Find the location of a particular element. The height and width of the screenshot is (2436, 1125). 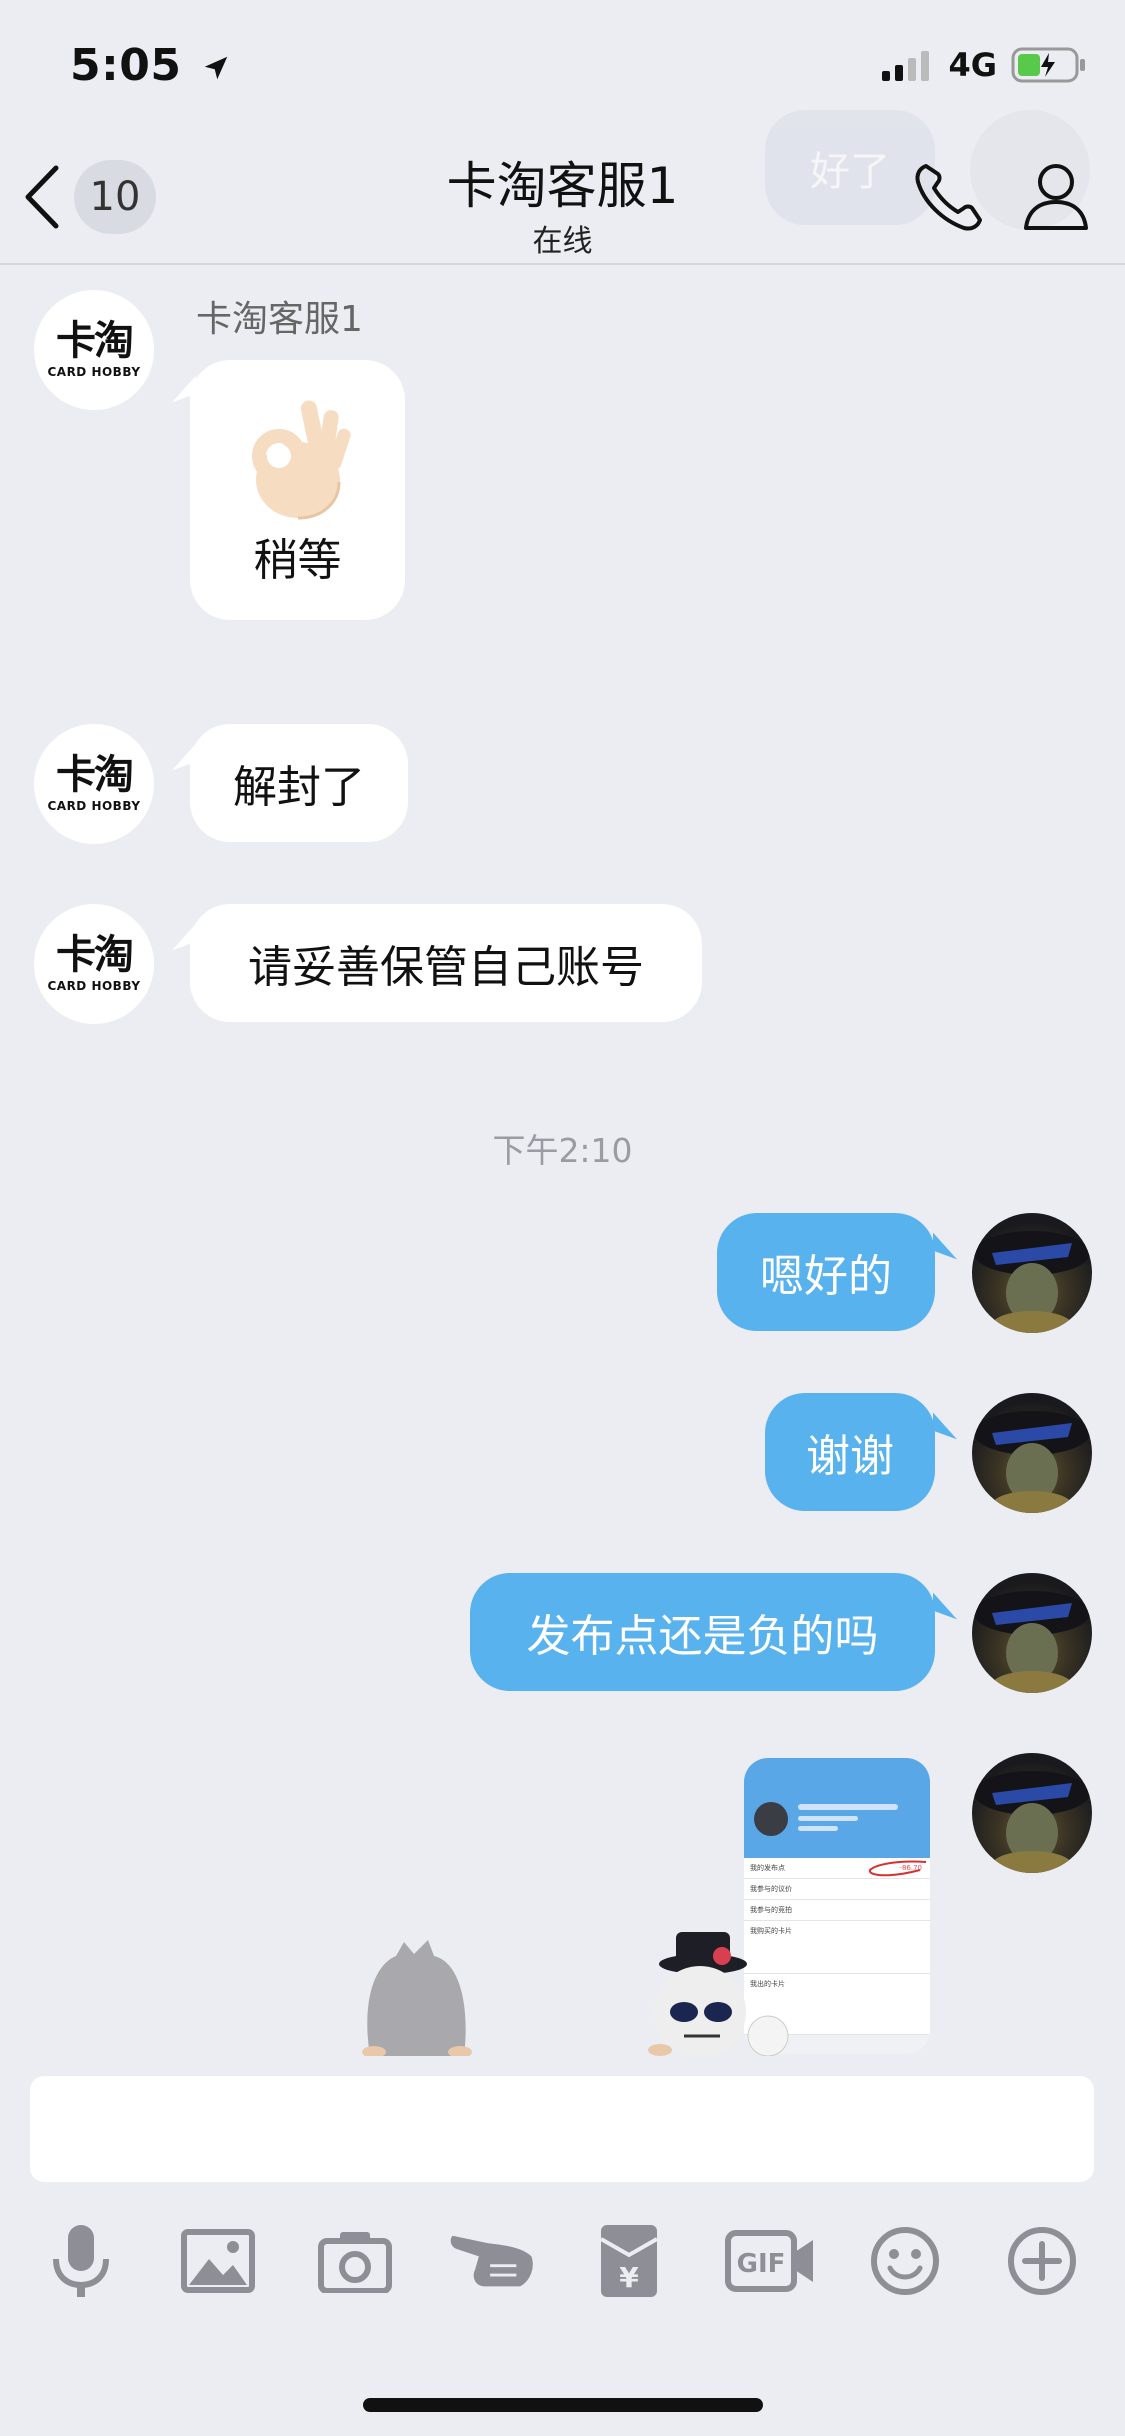

message-bubble: 嗯好的 is located at coordinates (826, 1272).